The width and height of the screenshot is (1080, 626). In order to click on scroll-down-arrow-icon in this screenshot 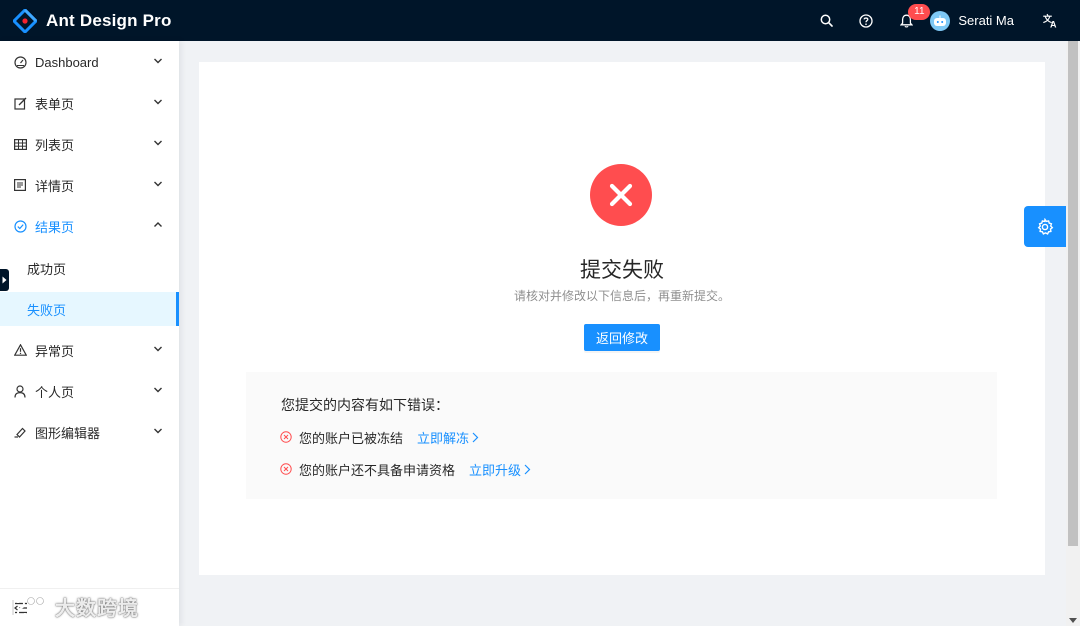, I will do `click(1073, 620)`.